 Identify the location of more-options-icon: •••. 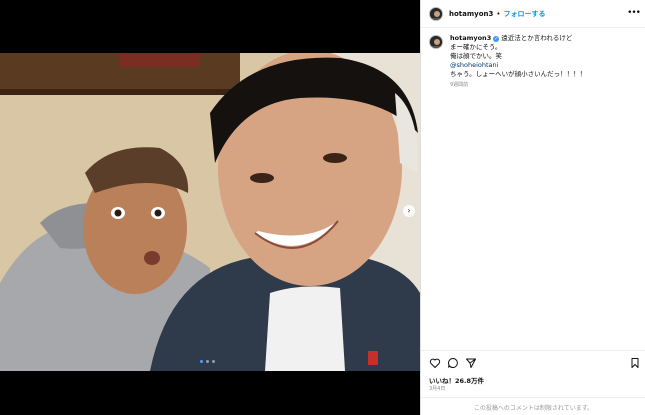
(634, 13).